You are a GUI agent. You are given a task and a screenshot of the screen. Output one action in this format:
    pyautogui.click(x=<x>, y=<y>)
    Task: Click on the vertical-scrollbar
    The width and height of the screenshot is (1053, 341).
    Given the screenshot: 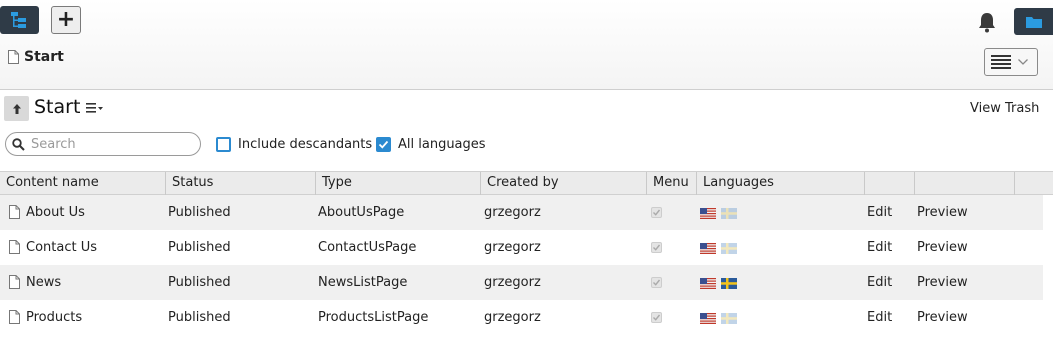 What is the action you would take?
    pyautogui.click(x=1048, y=268)
    